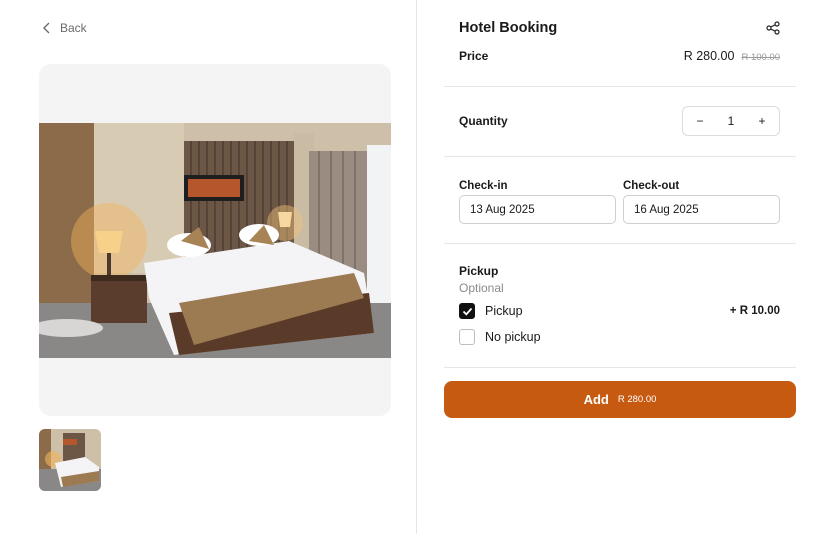 Image resolution: width=822 pixels, height=534 pixels. I want to click on pickup-subtitle: Optional, so click(481, 288).